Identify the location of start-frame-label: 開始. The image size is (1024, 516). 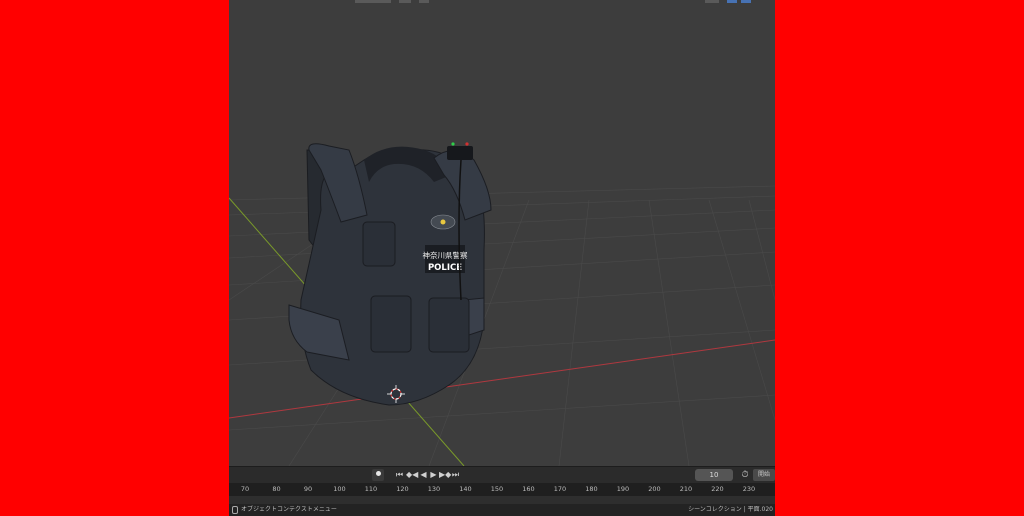
(764, 475).